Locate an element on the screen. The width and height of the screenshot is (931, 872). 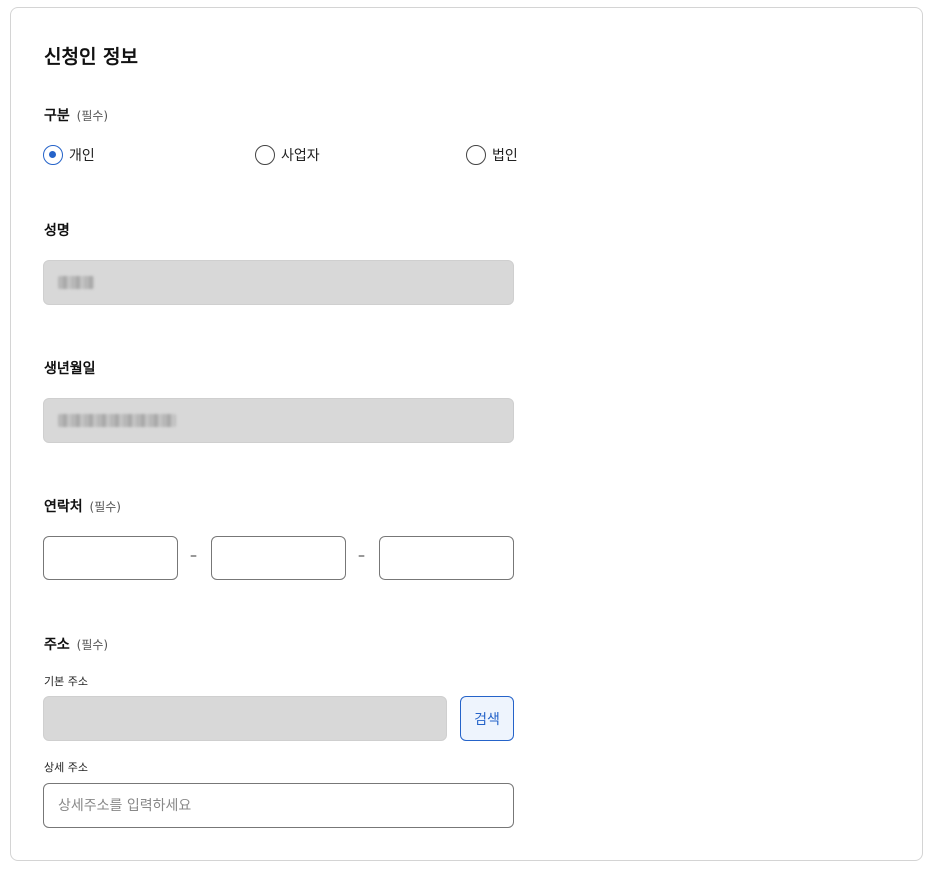
basic-address-field is located at coordinates (245, 718).